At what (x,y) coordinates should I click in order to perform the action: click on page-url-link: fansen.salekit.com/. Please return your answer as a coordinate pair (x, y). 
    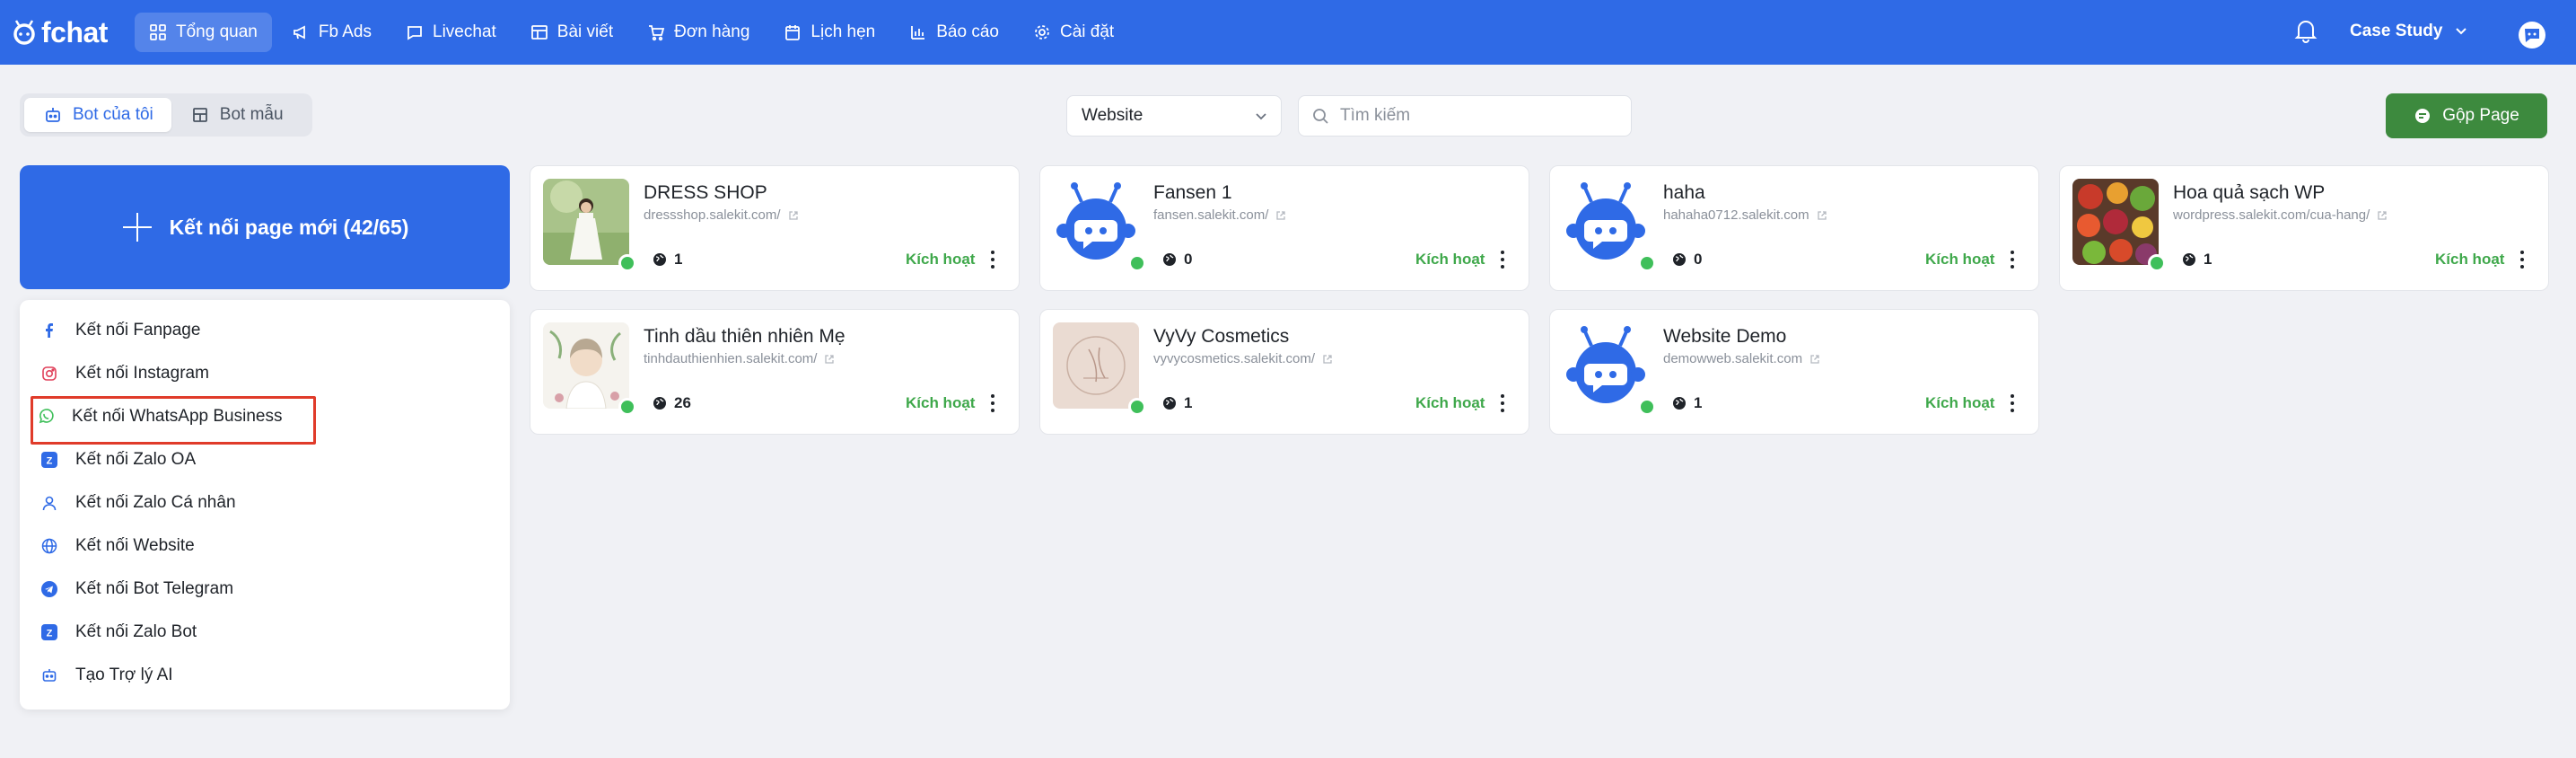
    Looking at the image, I should click on (1219, 215).